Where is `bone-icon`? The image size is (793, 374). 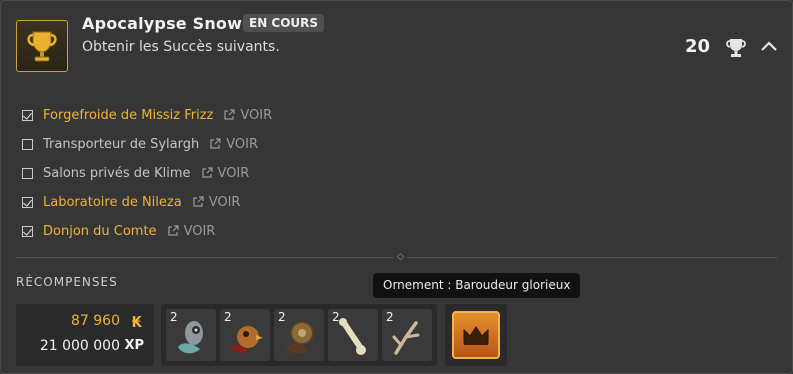
bone-icon is located at coordinates (352, 336).